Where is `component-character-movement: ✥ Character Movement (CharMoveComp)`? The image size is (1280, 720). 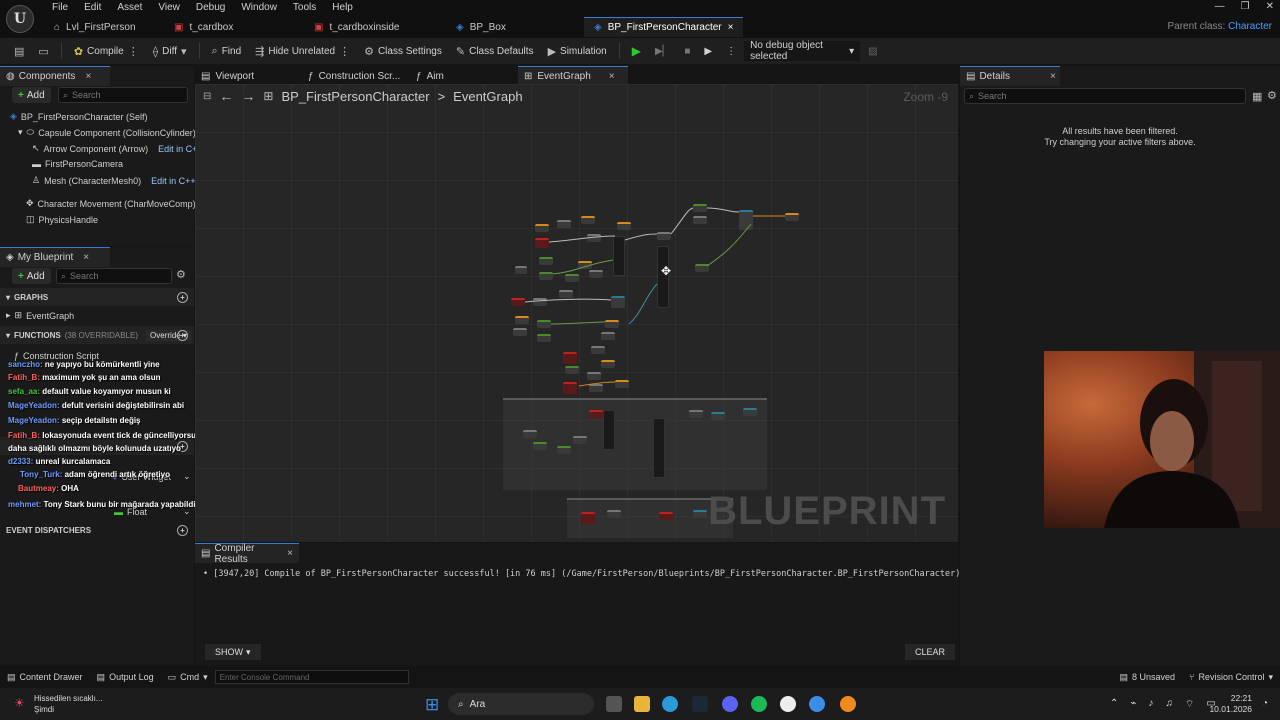 component-character-movement: ✥ Character Movement (CharMoveComp) is located at coordinates (111, 203).